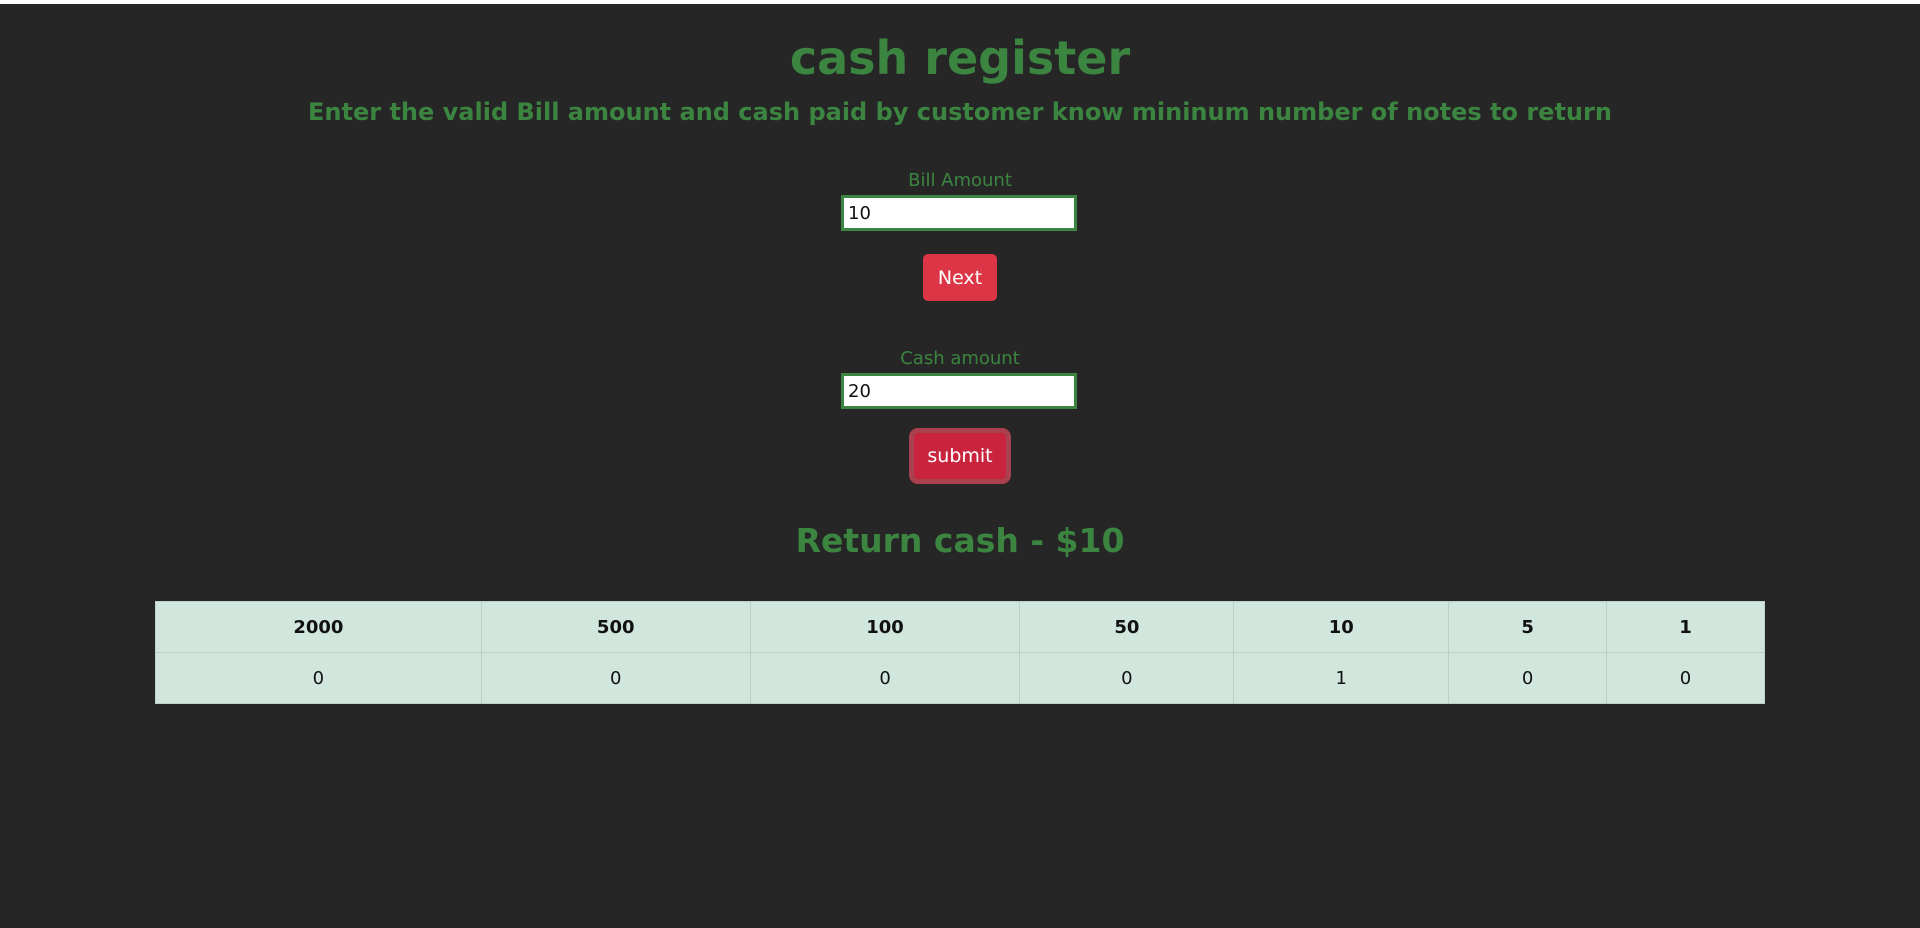 The width and height of the screenshot is (1920, 928). What do you see at coordinates (1341, 627) in the screenshot?
I see `denomination-header: 10` at bounding box center [1341, 627].